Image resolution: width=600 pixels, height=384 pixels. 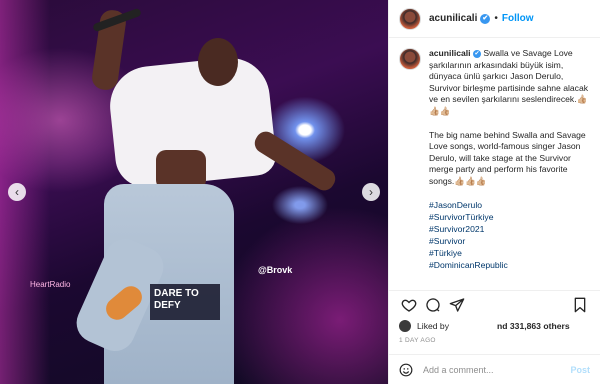 I want to click on save-button, so click(x=580, y=305).